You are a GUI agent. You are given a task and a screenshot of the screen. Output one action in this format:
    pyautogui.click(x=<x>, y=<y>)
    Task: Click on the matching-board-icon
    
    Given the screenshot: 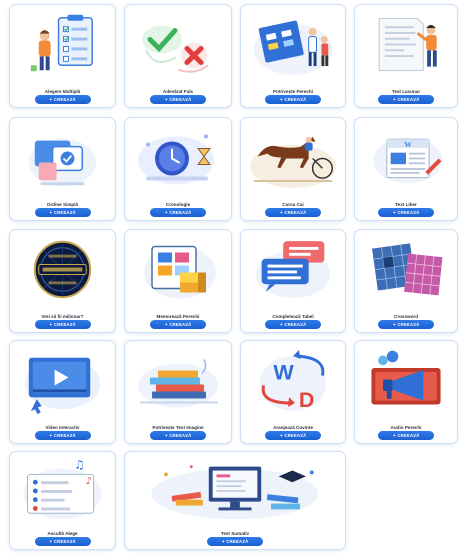 What is the action you would take?
    pyautogui.click(x=293, y=44)
    